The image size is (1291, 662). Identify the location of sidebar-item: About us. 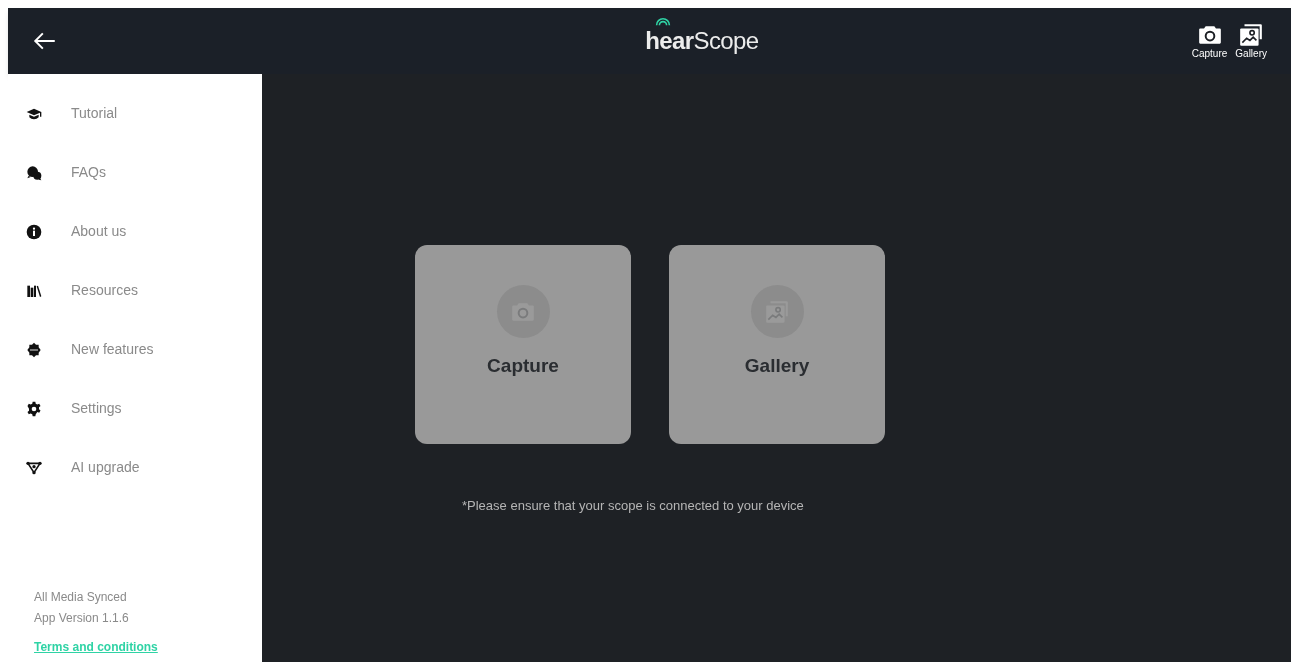
(144, 231).